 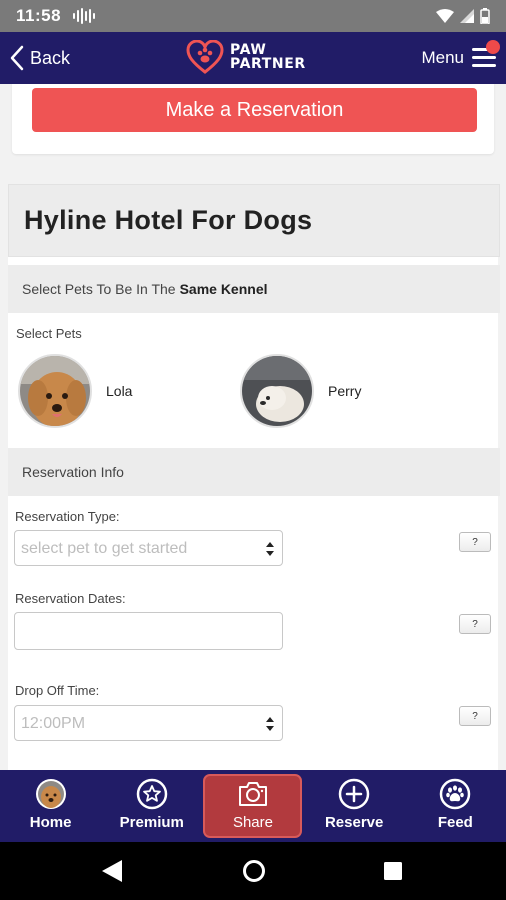 I want to click on reservation-type-label: Reservation Type:, so click(x=67, y=516).